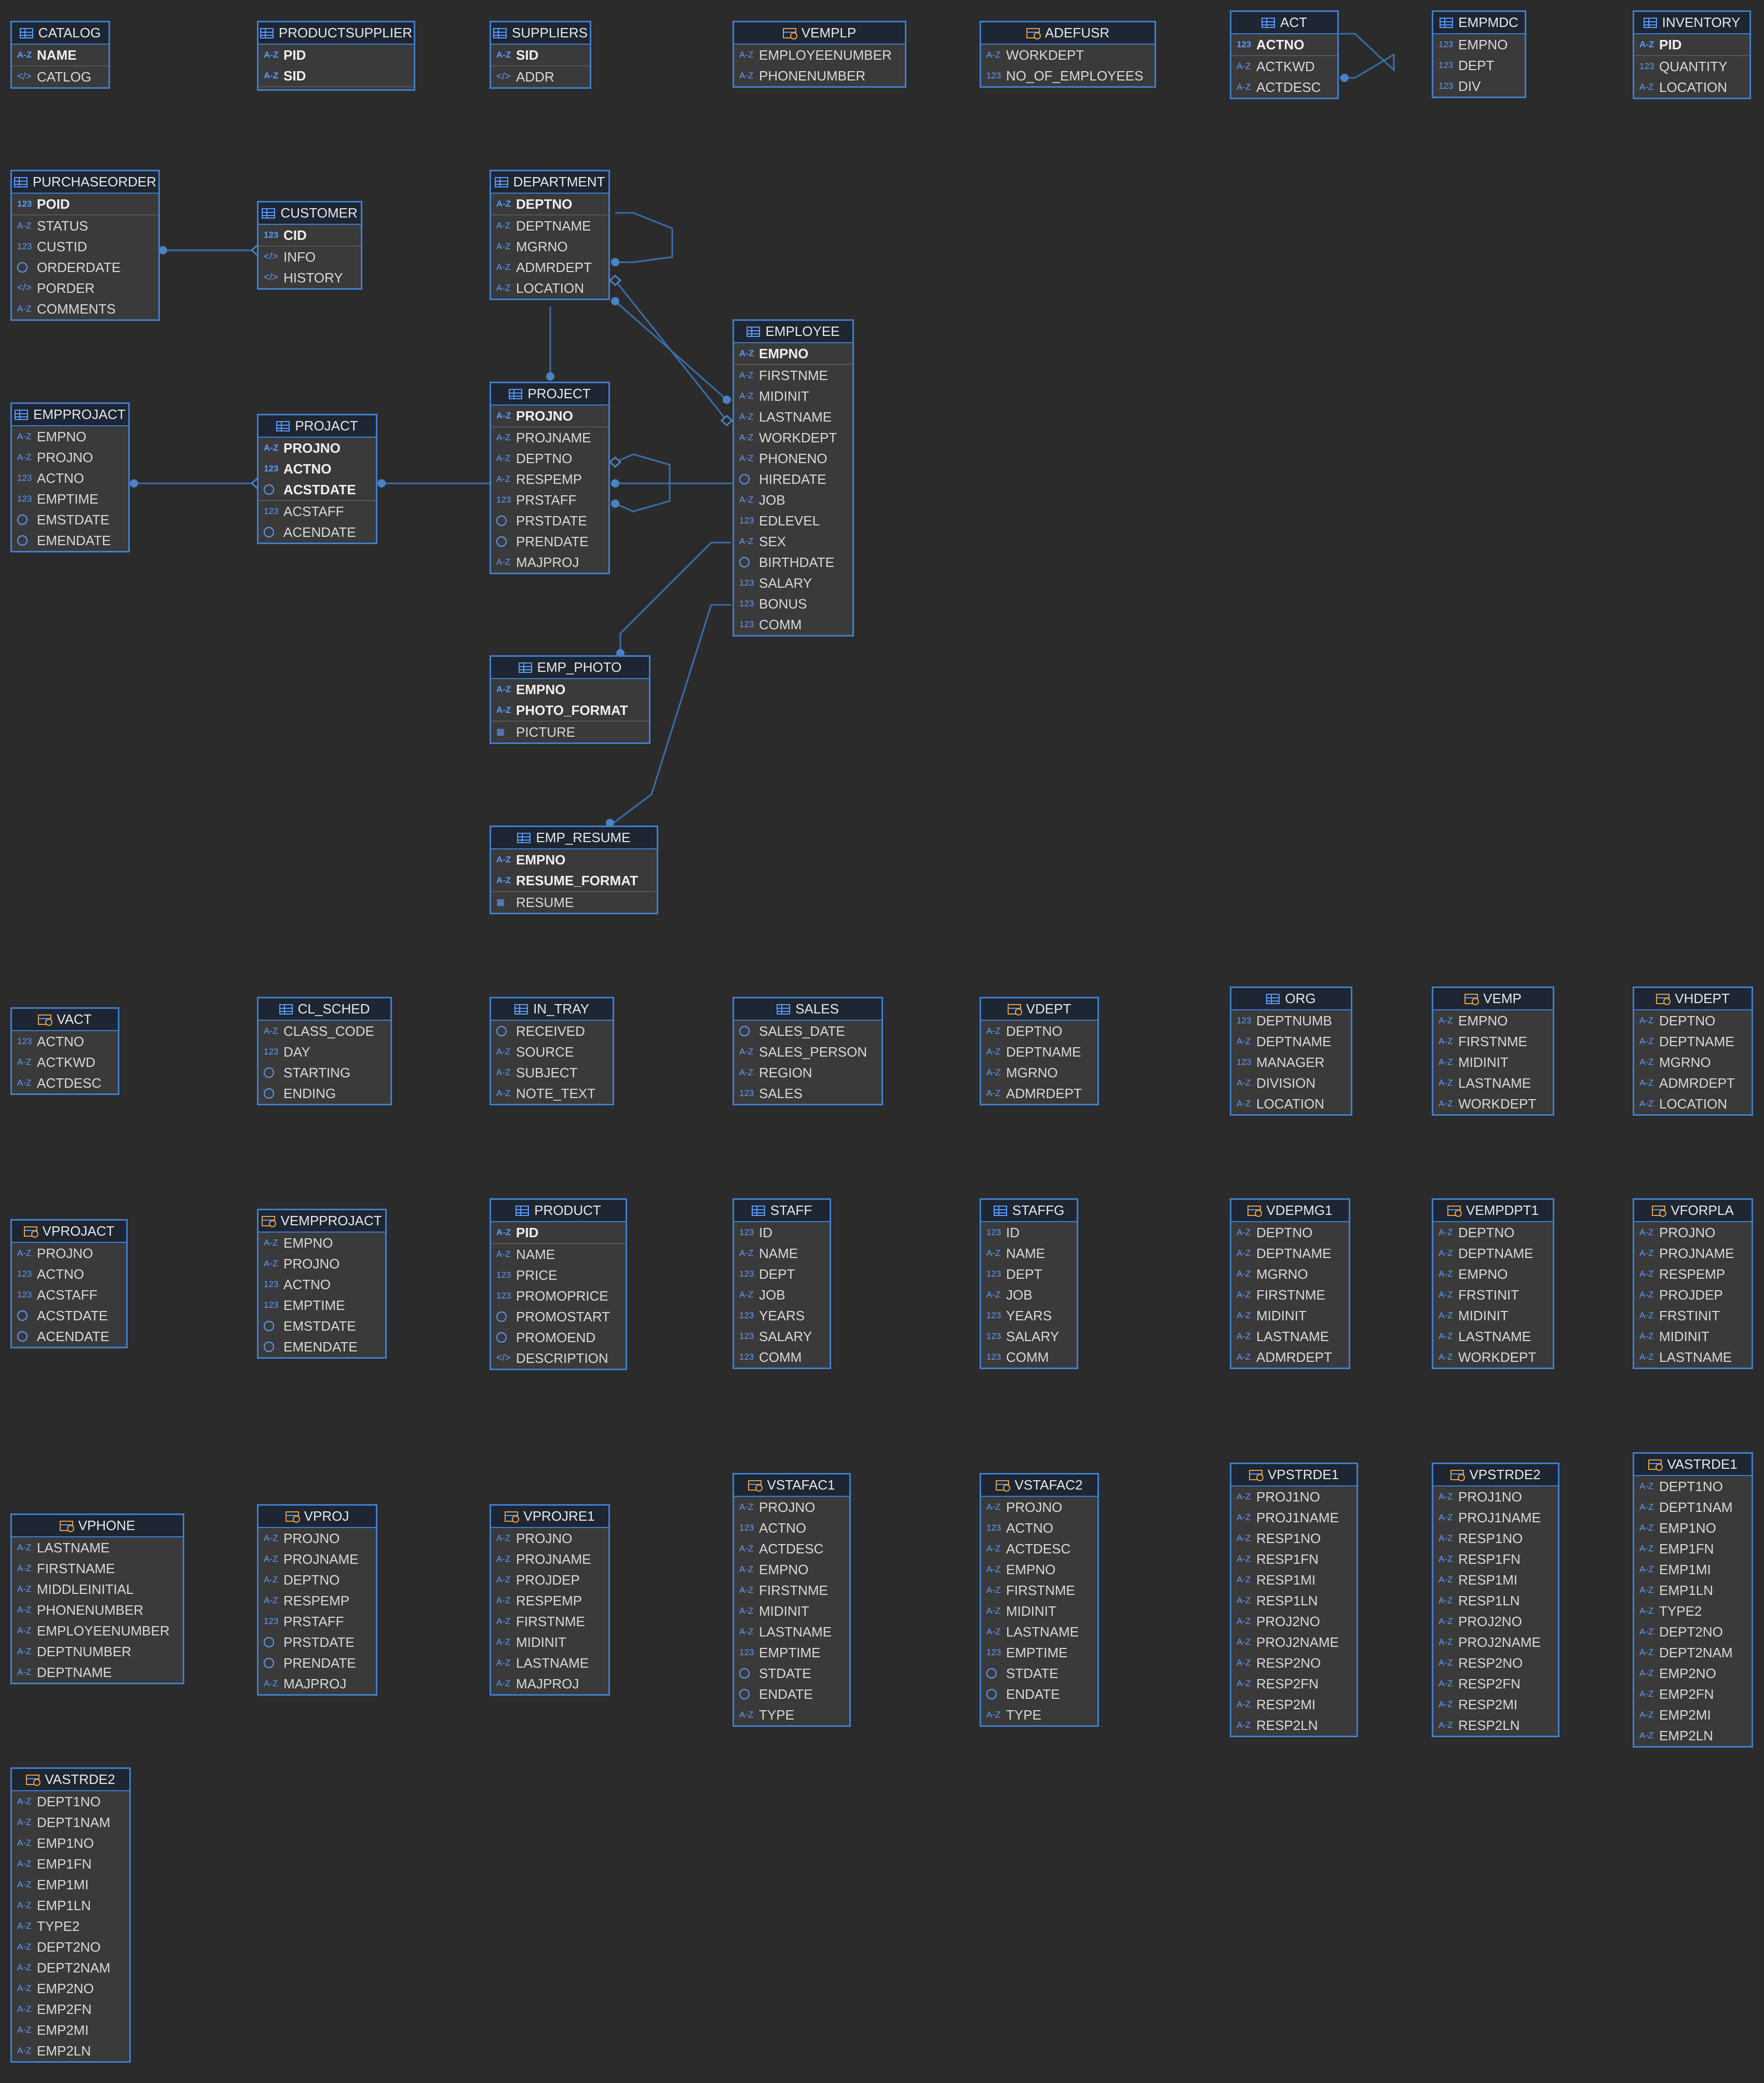 The height and width of the screenshot is (2083, 1764). Describe the element at coordinates (71, 1947) in the screenshot. I see `column-row: A-Z DEPT2NO` at that location.